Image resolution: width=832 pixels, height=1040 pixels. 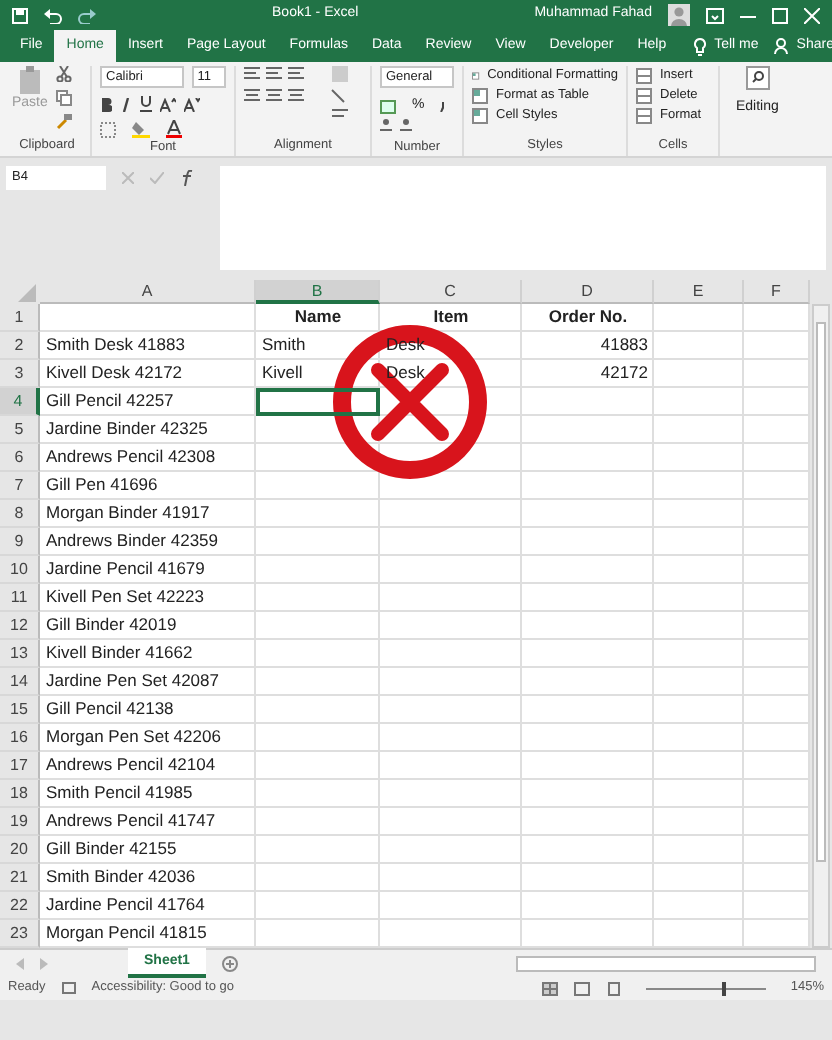 I want to click on table-cell-text: Order No., so click(x=588, y=317).